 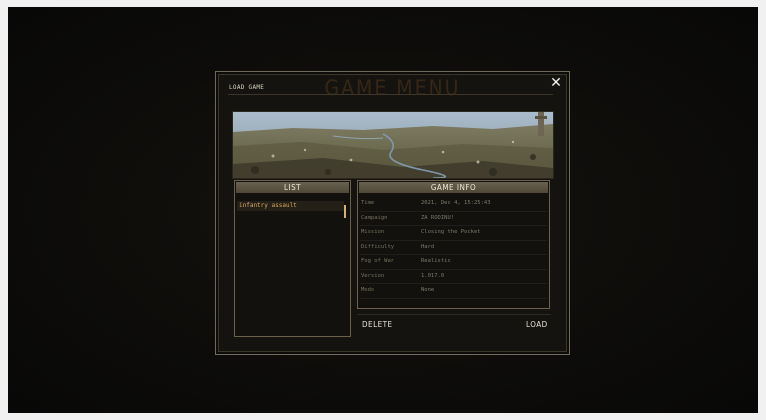 What do you see at coordinates (453, 277) in the screenshot?
I see `info-row-version: Version 1.017.0` at bounding box center [453, 277].